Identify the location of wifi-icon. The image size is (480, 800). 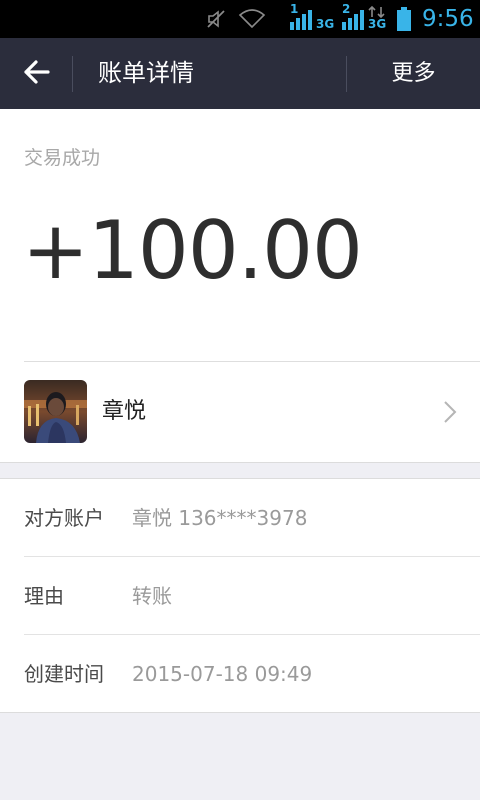
(252, 19).